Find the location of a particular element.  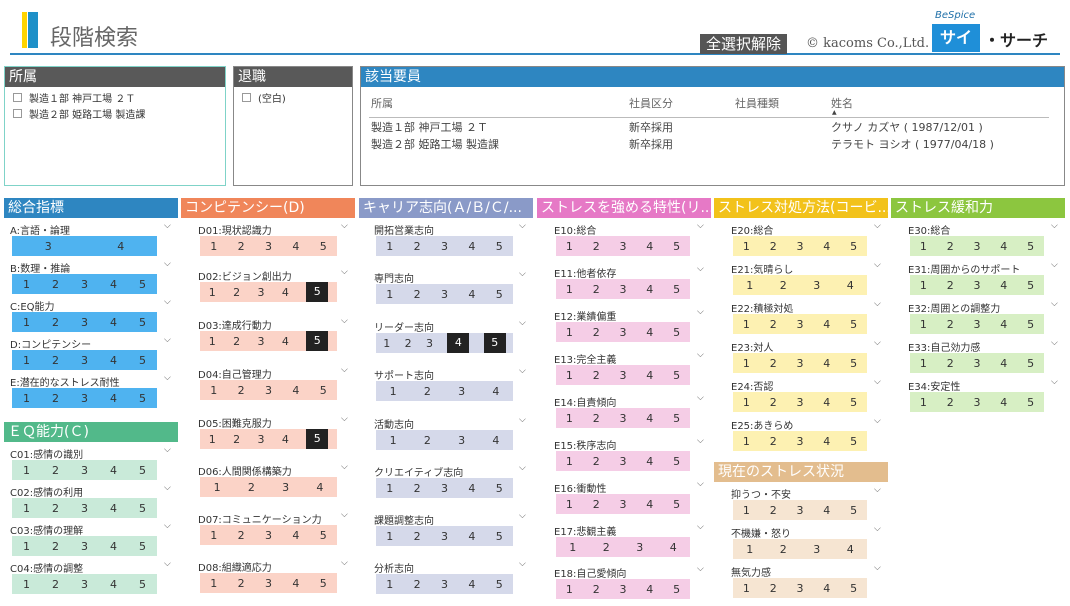

checkbox is located at coordinates (17, 97).